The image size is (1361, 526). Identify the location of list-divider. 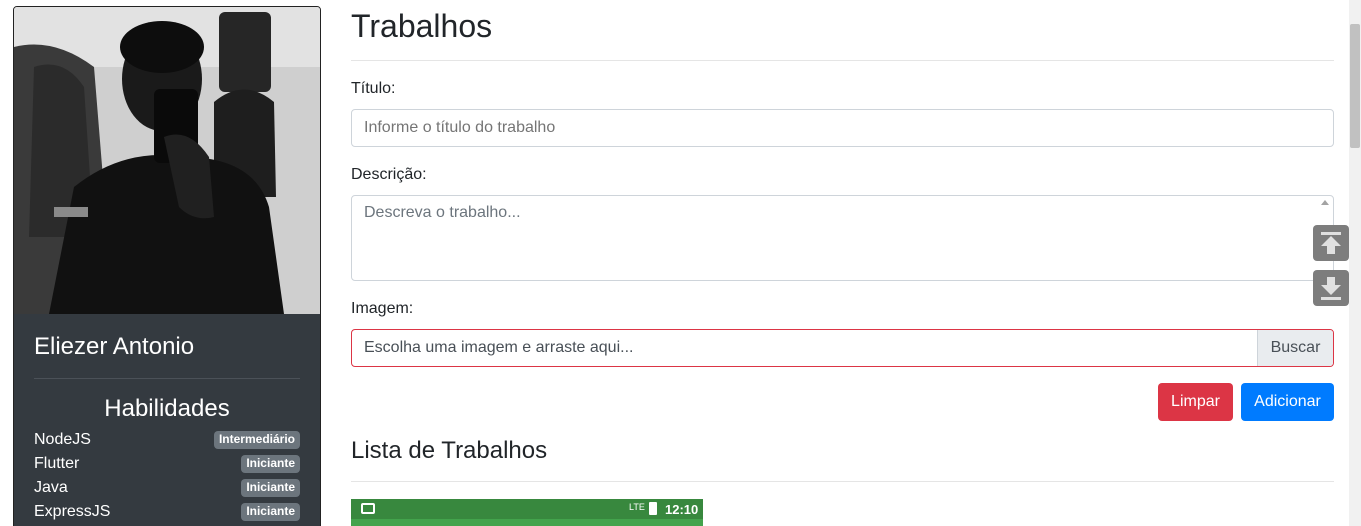
(842, 481).